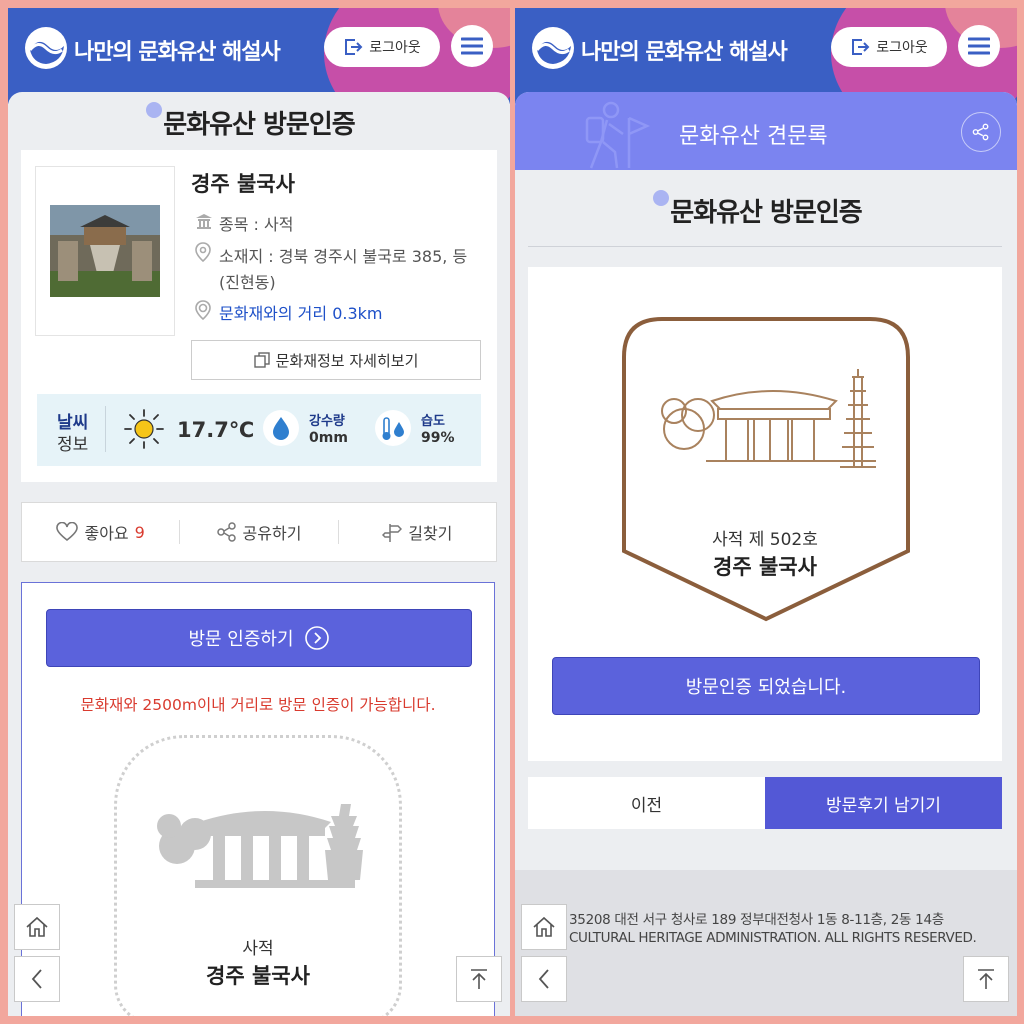 This screenshot has width=1024, height=1024. Describe the element at coordinates (204, 221) in the screenshot. I see `monument-icon` at that location.